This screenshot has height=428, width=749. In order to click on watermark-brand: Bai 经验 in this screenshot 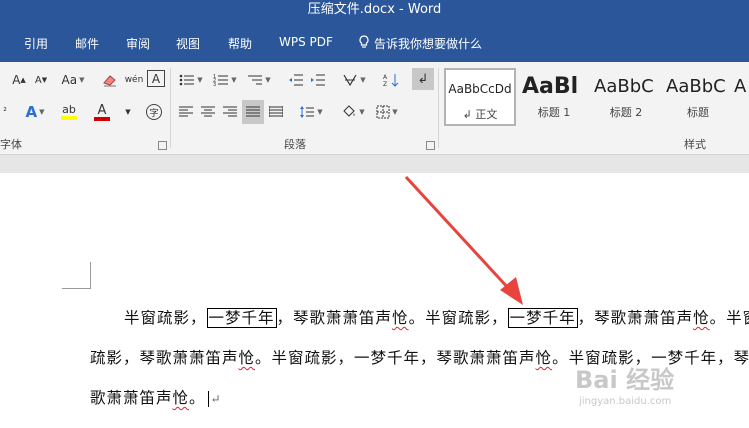, I will do `click(625, 380)`.